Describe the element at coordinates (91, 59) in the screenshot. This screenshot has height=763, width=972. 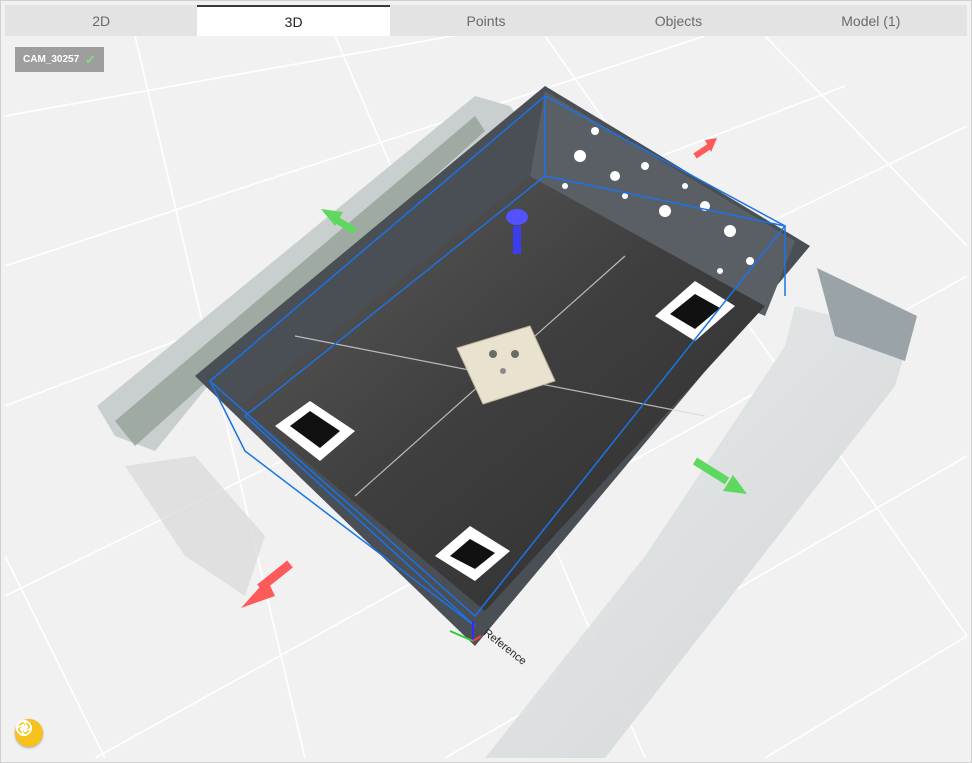
I see `check-icon: ✓` at that location.